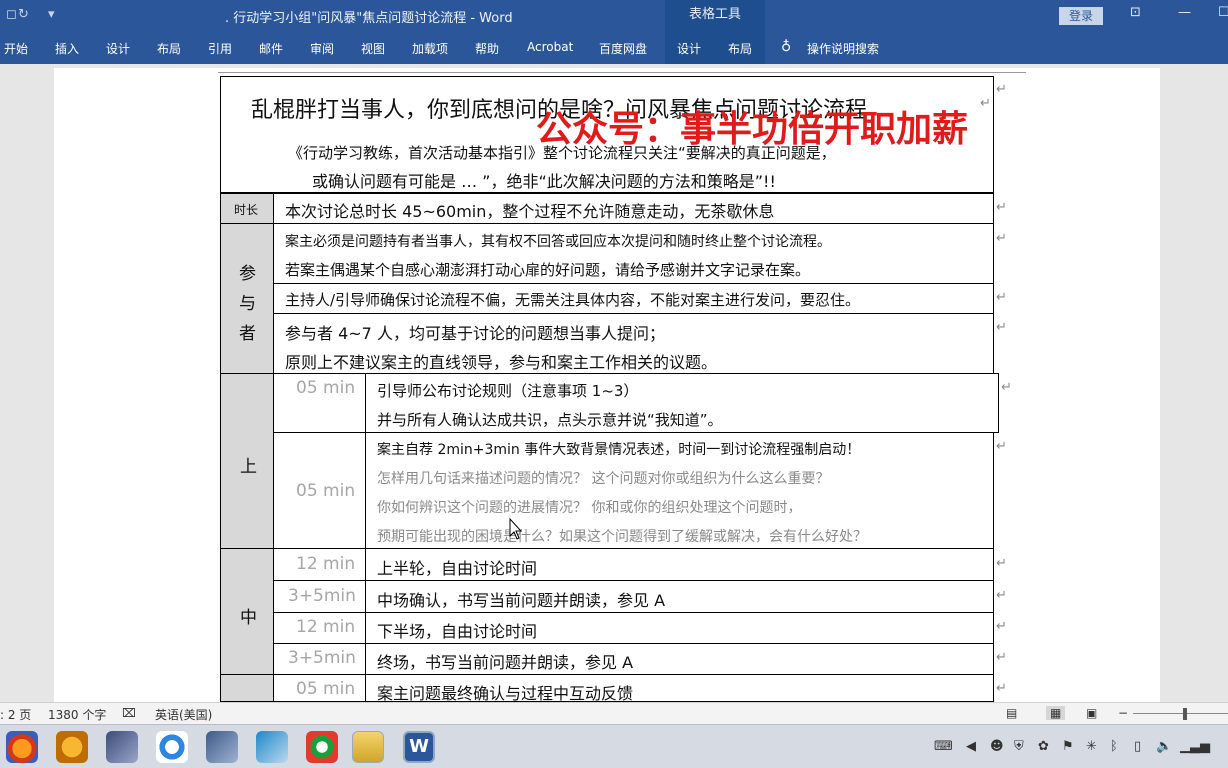  What do you see at coordinates (1164, 746) in the screenshot?
I see `volume-icon: 🔈` at bounding box center [1164, 746].